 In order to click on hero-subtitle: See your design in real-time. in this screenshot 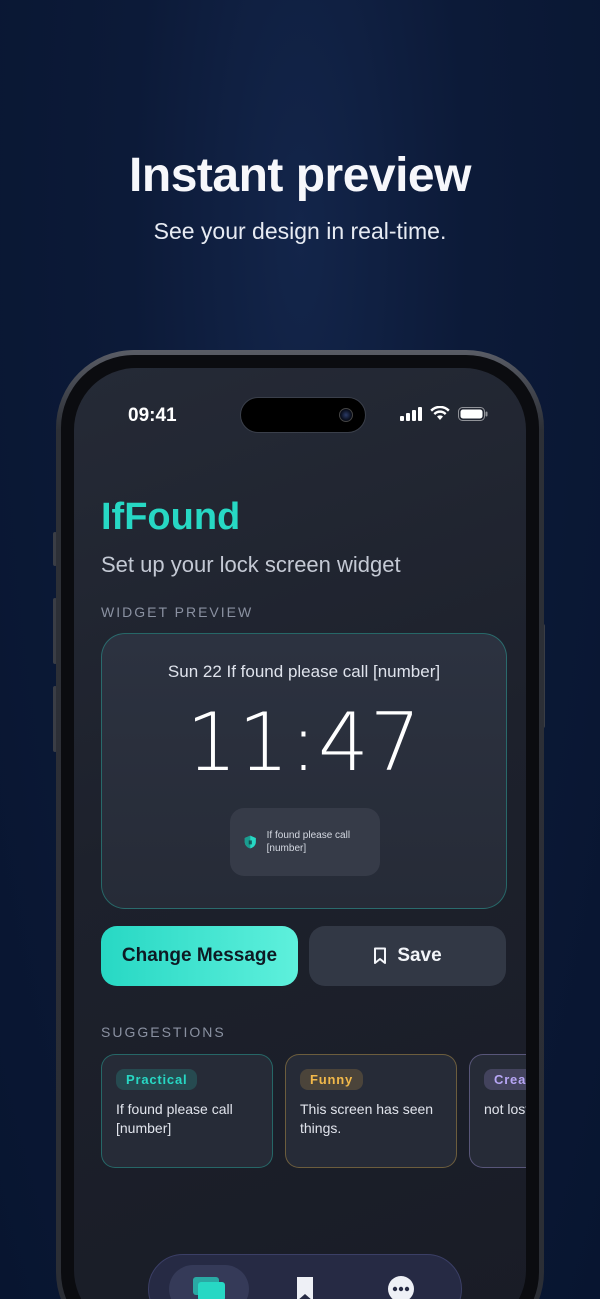, I will do `click(300, 231)`.